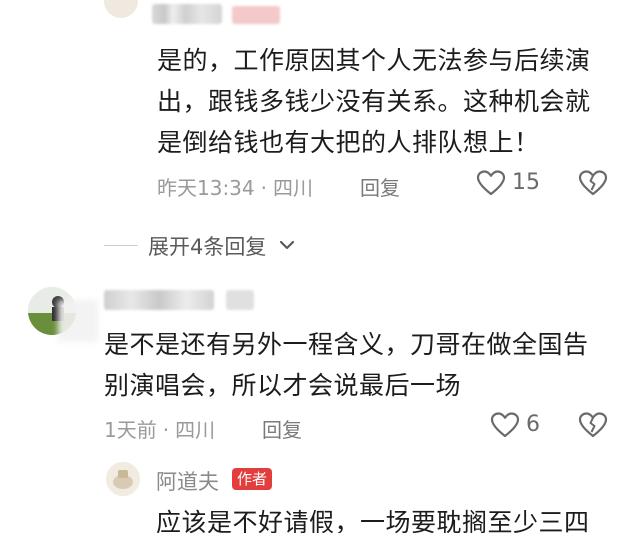 The image size is (640, 533). What do you see at coordinates (159, 428) in the screenshot?
I see `comment2-meta: 1天前 · 四川` at bounding box center [159, 428].